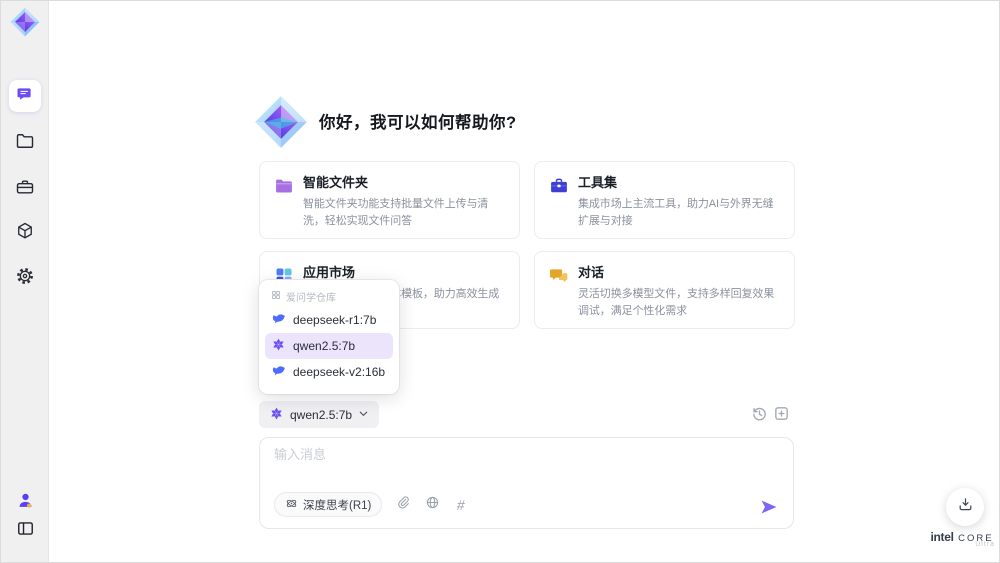 Image resolution: width=1000 pixels, height=563 pixels. I want to click on card-title: 智能文件夹, so click(336, 182).